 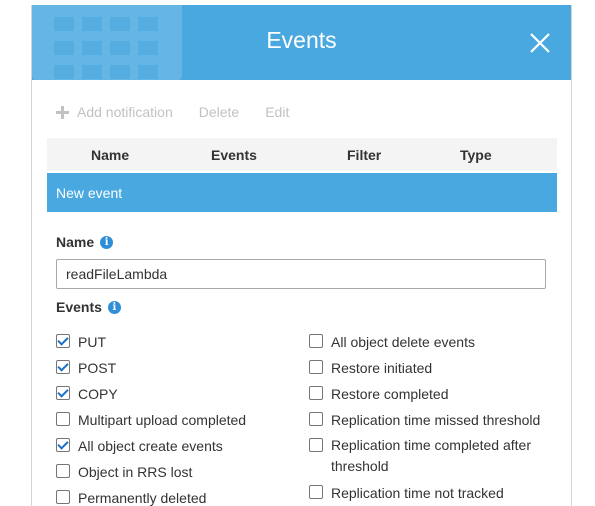 What do you see at coordinates (142, 498) in the screenshot?
I see `checkbox-label: Permanently deleted` at bounding box center [142, 498].